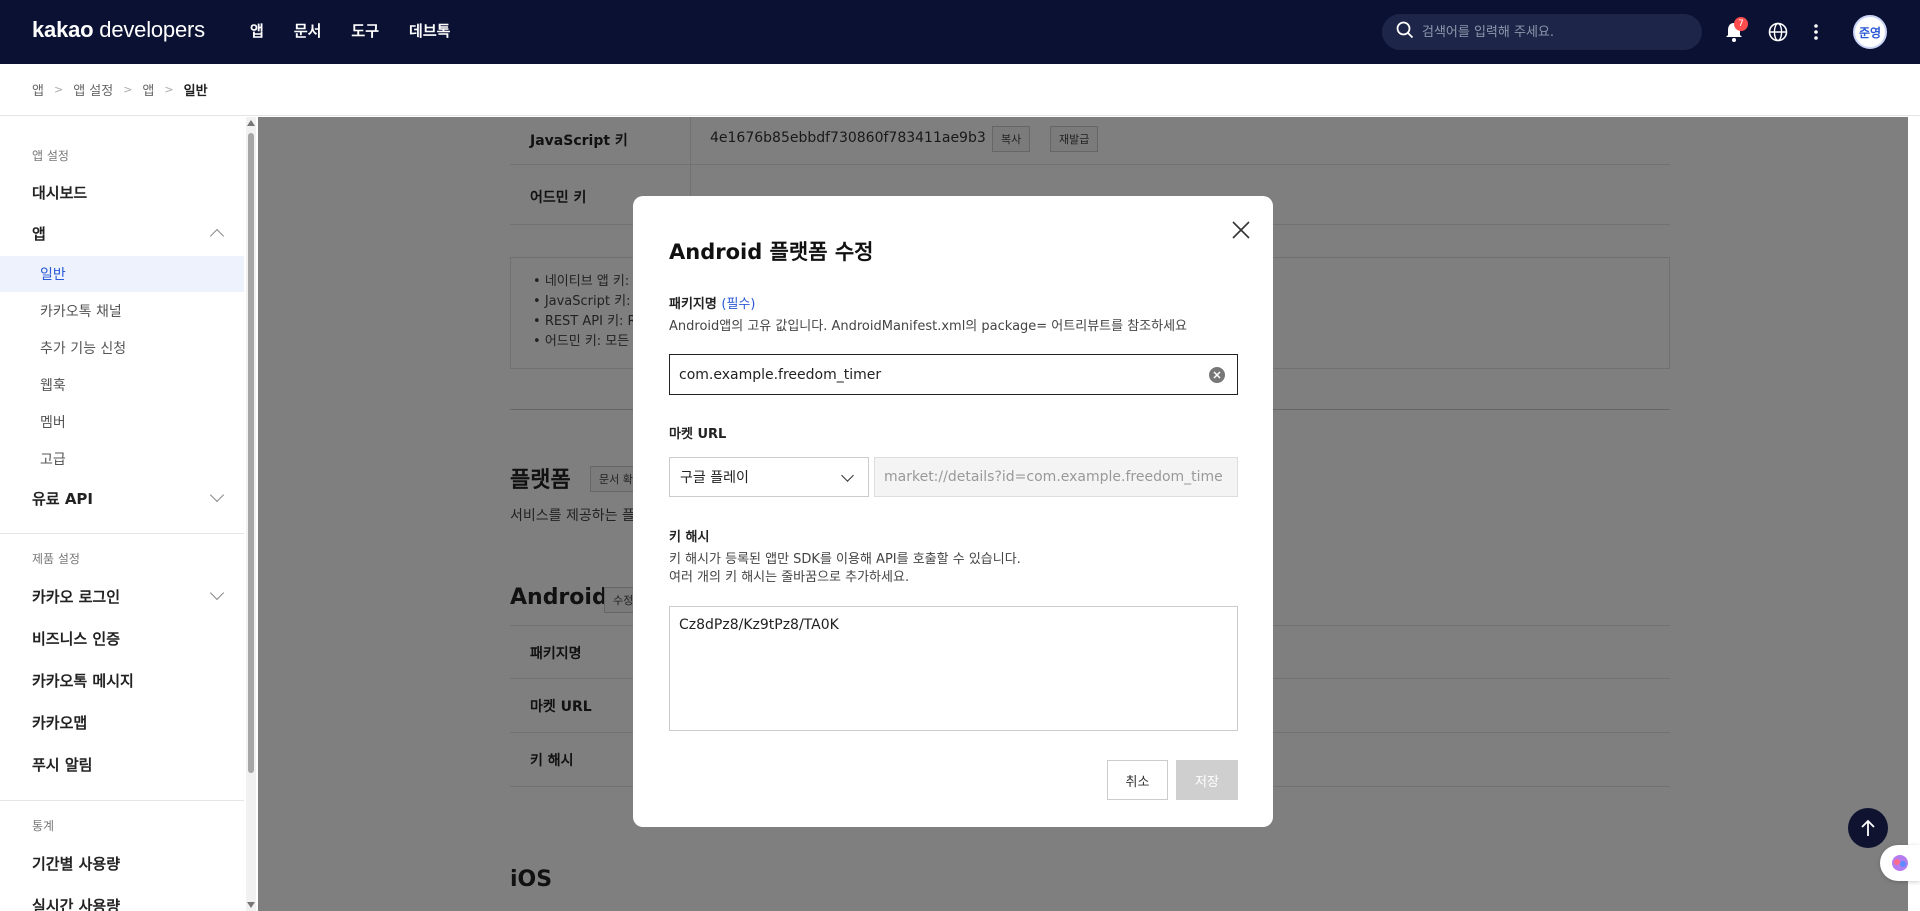  What do you see at coordinates (429, 30) in the screenshot?
I see `nav-devtalk: 데브톡` at bounding box center [429, 30].